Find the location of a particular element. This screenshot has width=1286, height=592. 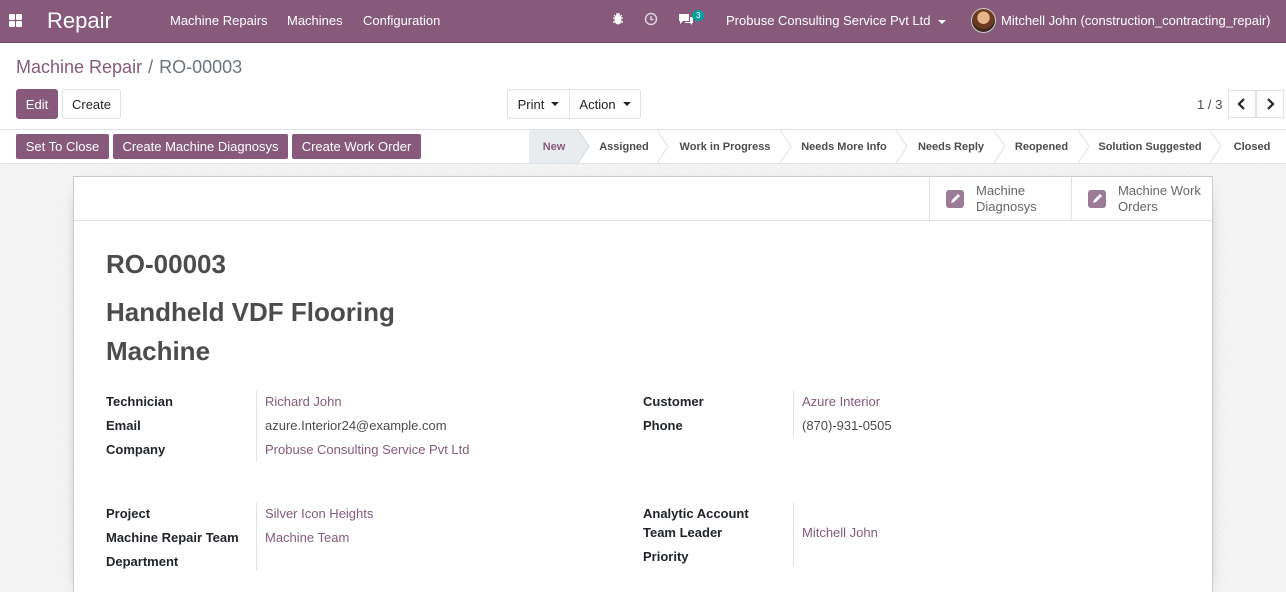

phone-label: Phone is located at coordinates (663, 425).